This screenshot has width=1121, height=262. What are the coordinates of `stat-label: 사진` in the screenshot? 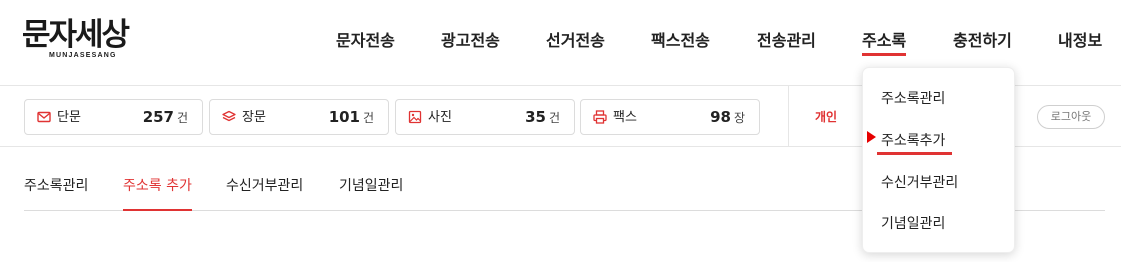 It's located at (440, 117).